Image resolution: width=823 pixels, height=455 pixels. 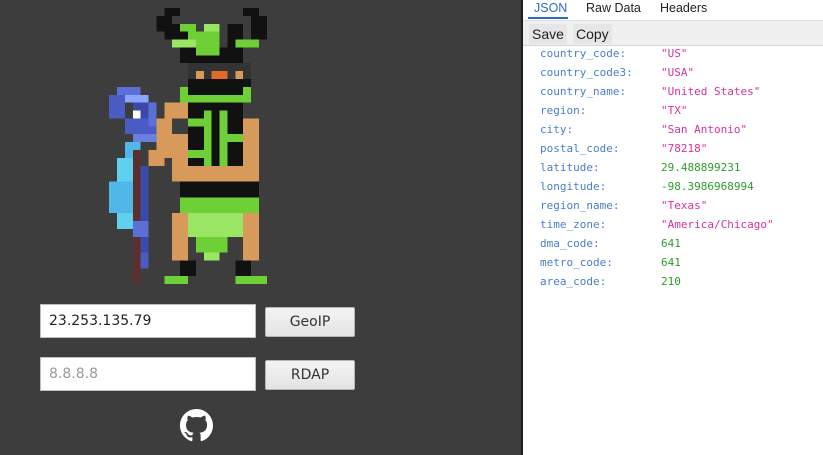 I want to click on json-row: country_code3: "USA", so click(x=673, y=75).